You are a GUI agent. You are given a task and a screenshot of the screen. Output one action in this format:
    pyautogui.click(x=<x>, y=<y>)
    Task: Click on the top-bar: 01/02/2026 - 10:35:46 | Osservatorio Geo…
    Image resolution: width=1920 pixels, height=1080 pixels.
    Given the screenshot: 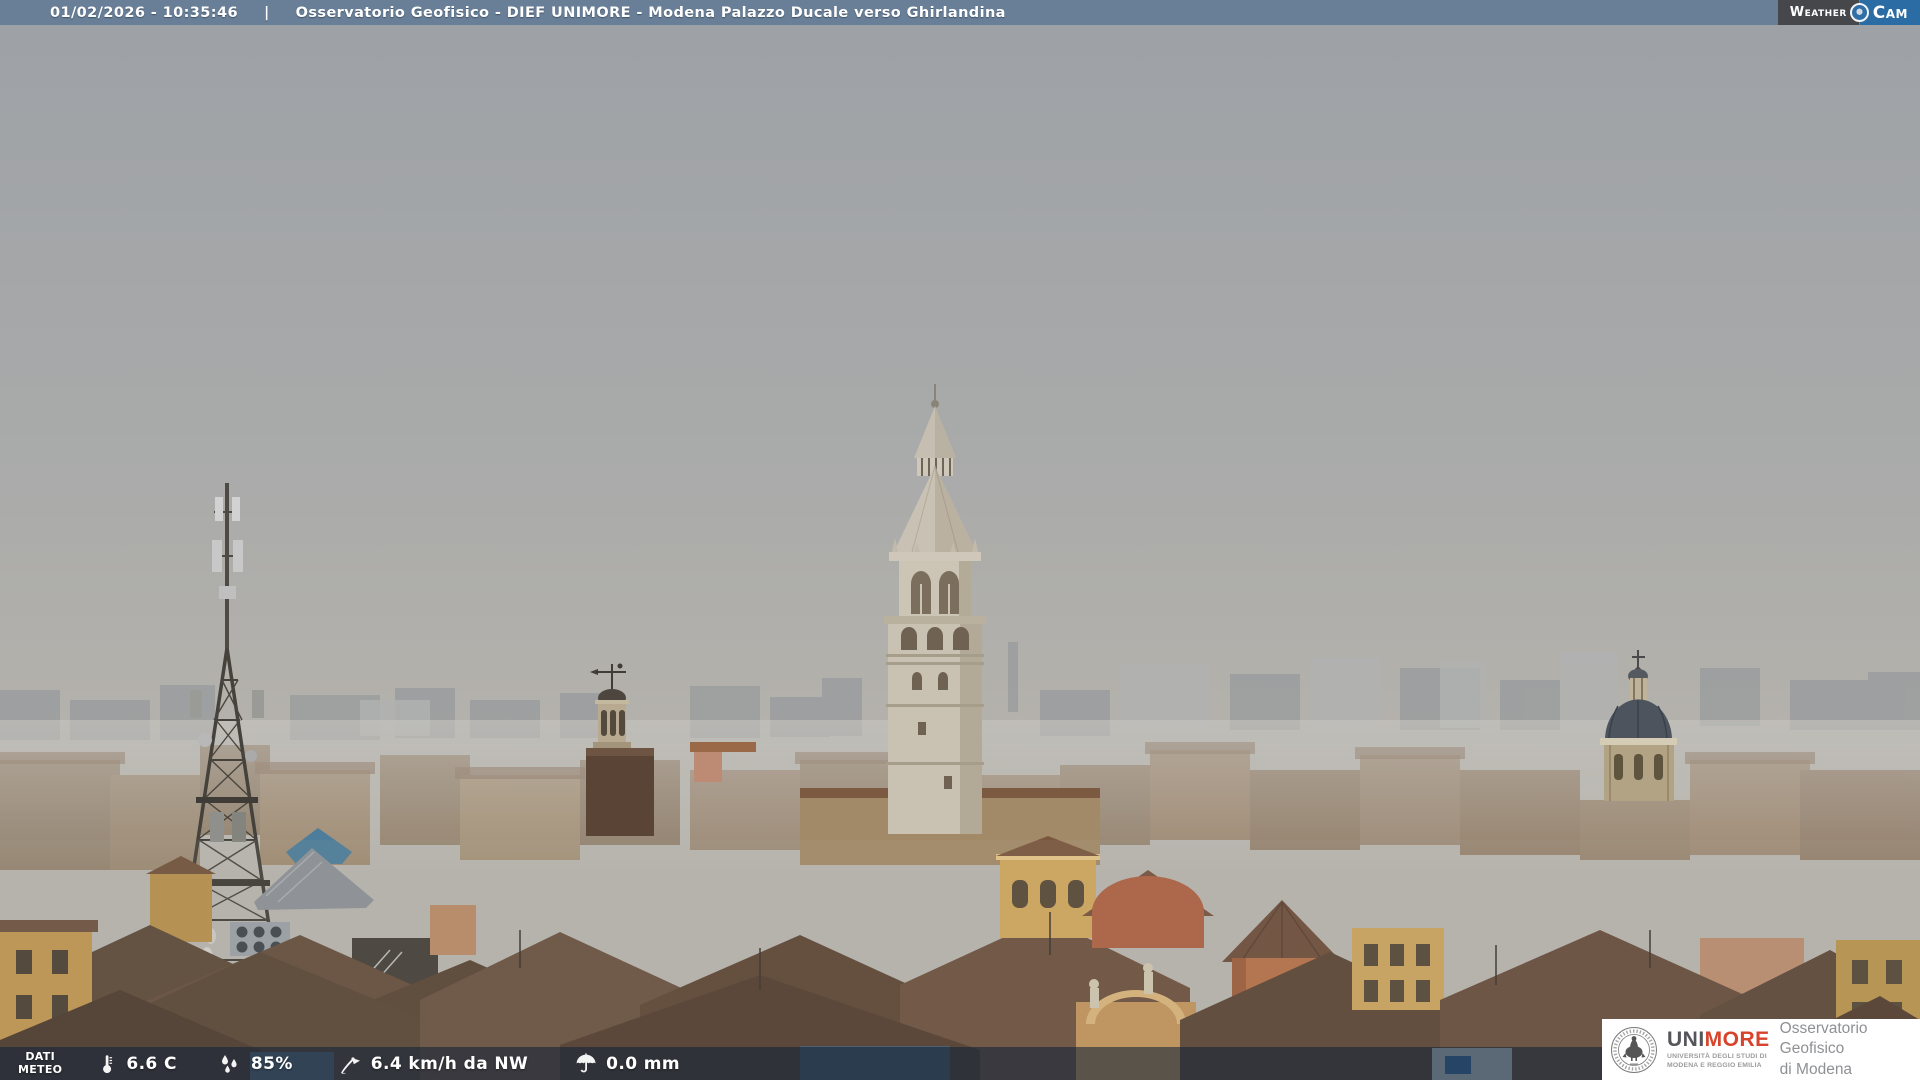 What is the action you would take?
    pyautogui.click(x=960, y=12)
    